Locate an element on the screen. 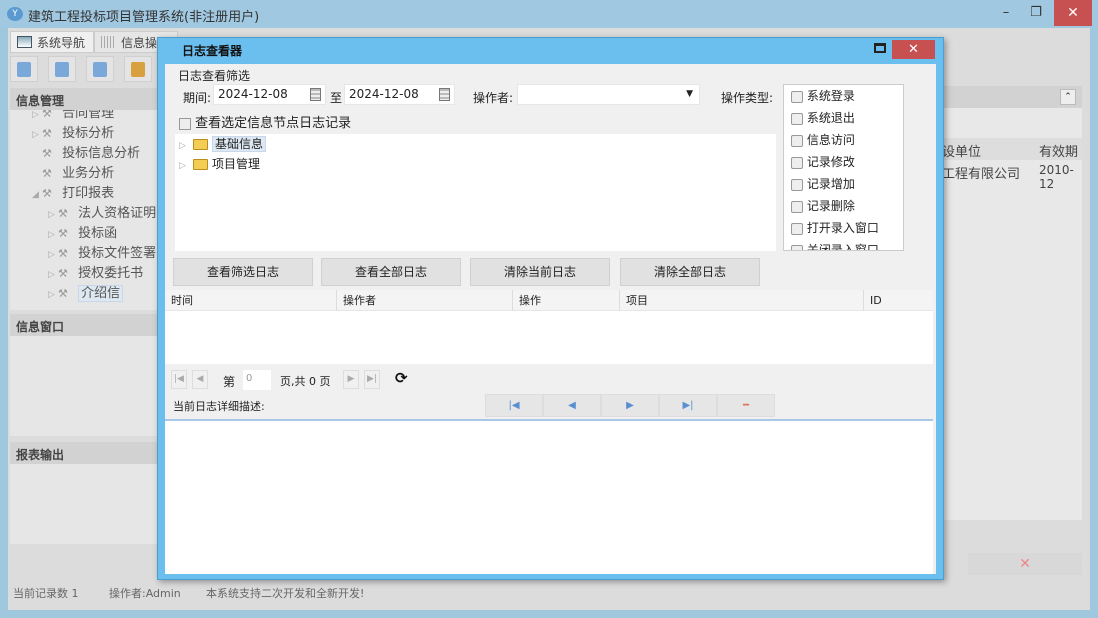  next-page-button: ▶ is located at coordinates (351, 379).